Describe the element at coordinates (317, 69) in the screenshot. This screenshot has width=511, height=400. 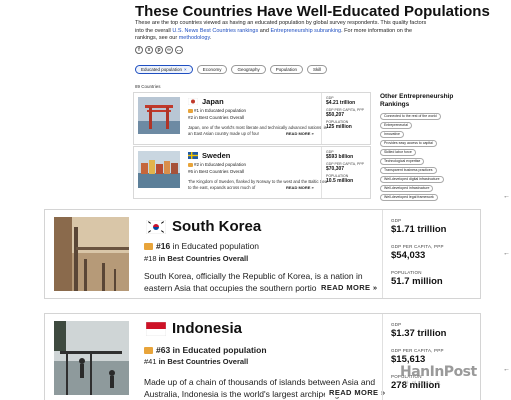
I see `filter-chip-skill: Skill` at that location.